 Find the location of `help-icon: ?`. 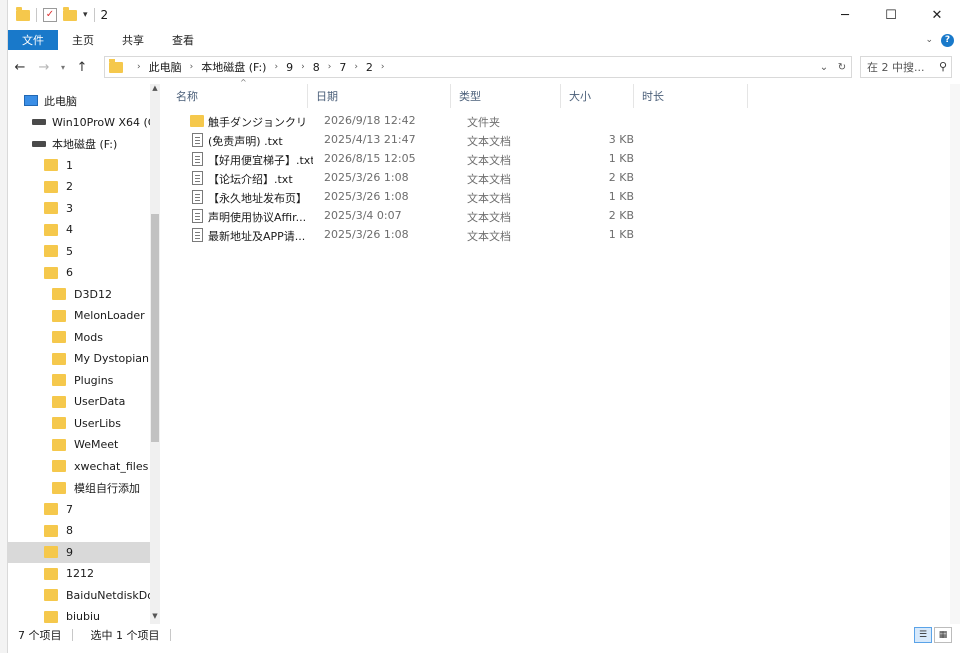

help-icon: ? is located at coordinates (947, 40).